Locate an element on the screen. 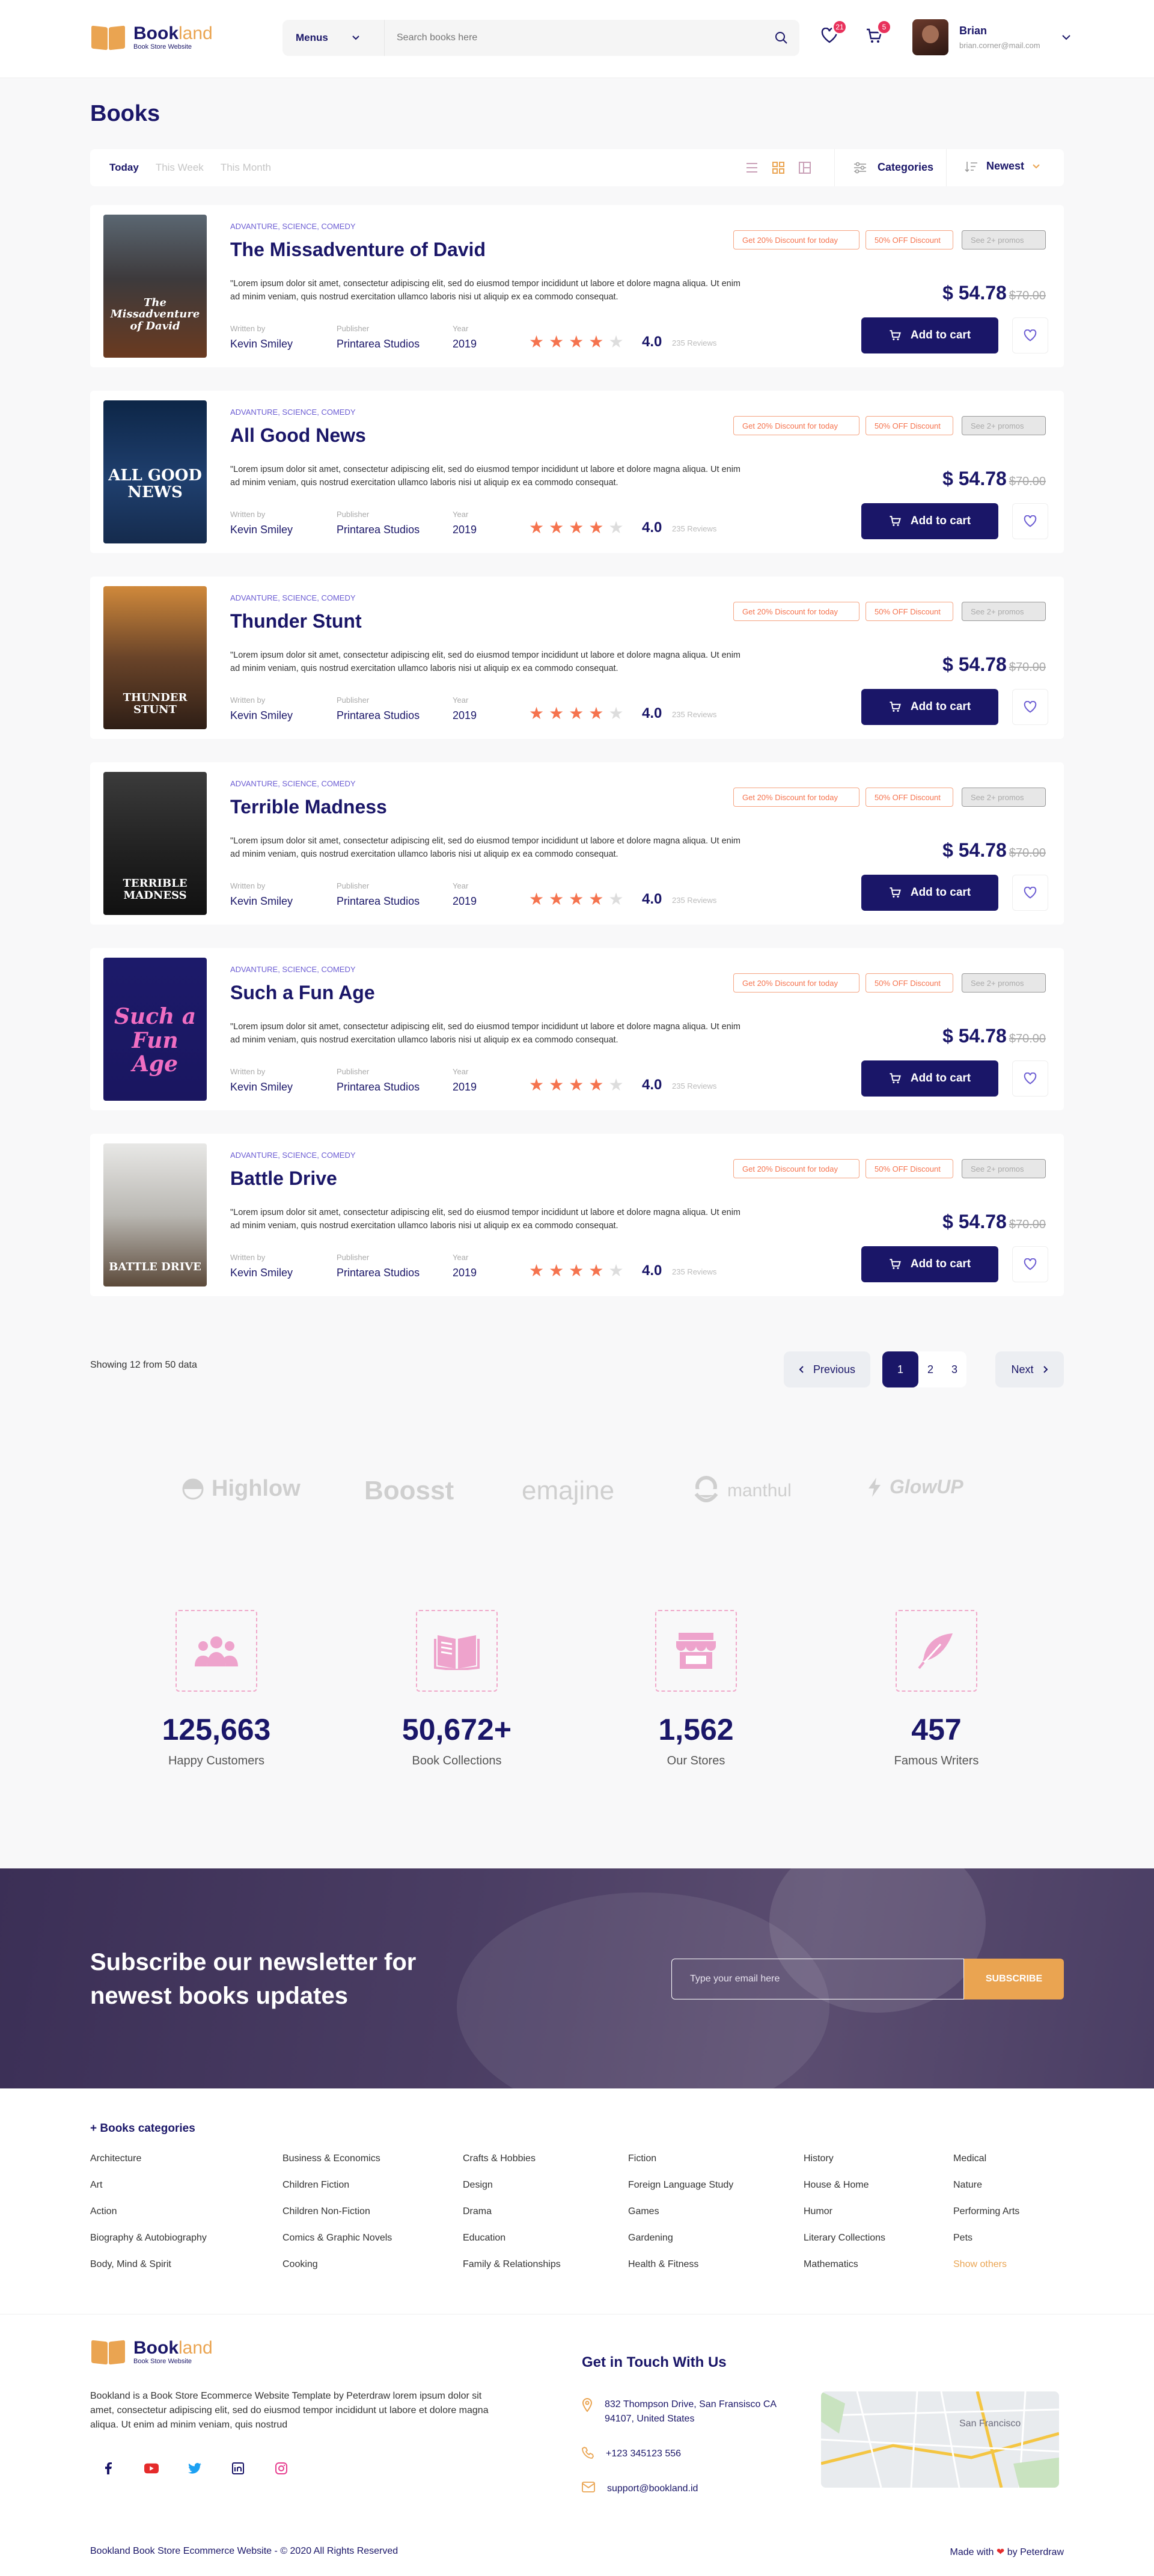 This screenshot has width=1154, height=2576. column-view-icon is located at coordinates (804, 167).